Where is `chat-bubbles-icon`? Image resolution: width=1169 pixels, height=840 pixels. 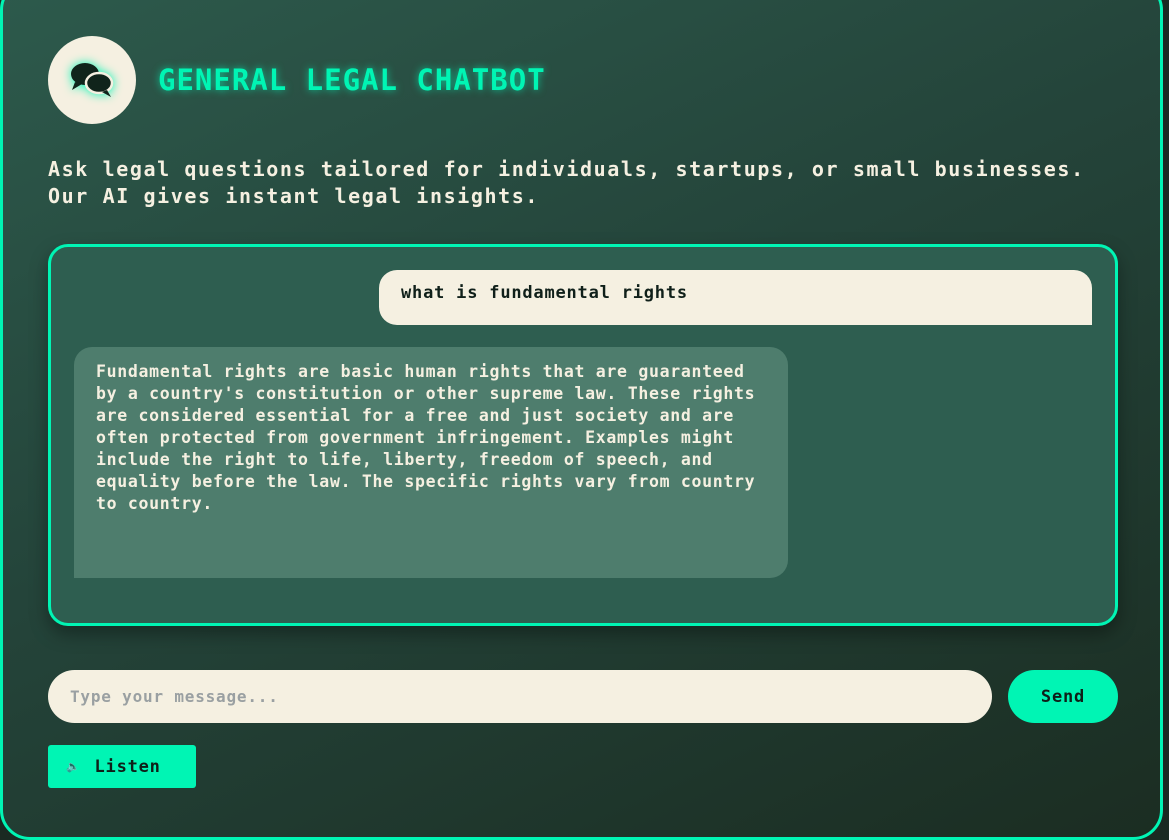
chat-bubbles-icon is located at coordinates (92, 80).